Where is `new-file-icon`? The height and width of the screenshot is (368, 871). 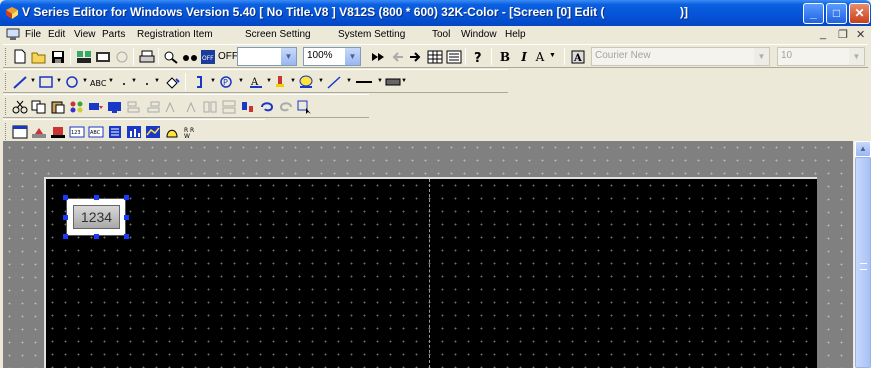
new-file-icon is located at coordinates (20, 56).